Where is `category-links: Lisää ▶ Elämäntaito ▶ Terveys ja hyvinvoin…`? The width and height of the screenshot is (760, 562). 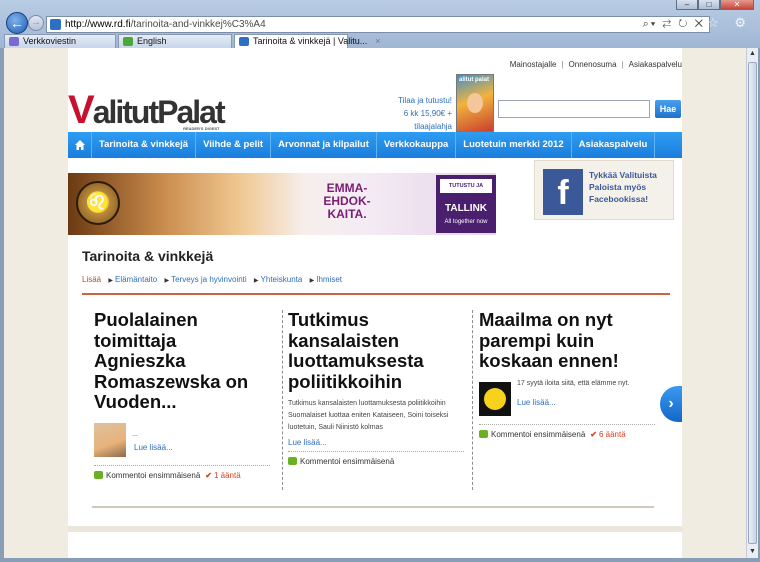 category-links: Lisää ▶ Elämäntaito ▶ Terveys ja hyvinvoin… is located at coordinates (212, 279).